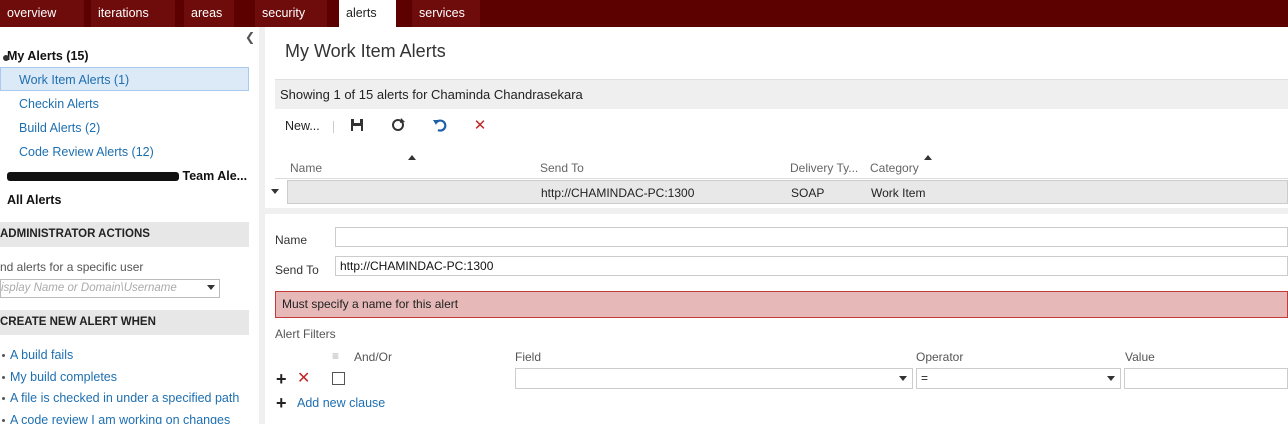  What do you see at coordinates (365, 51) in the screenshot?
I see `page-title: My Work Item Alerts` at bounding box center [365, 51].